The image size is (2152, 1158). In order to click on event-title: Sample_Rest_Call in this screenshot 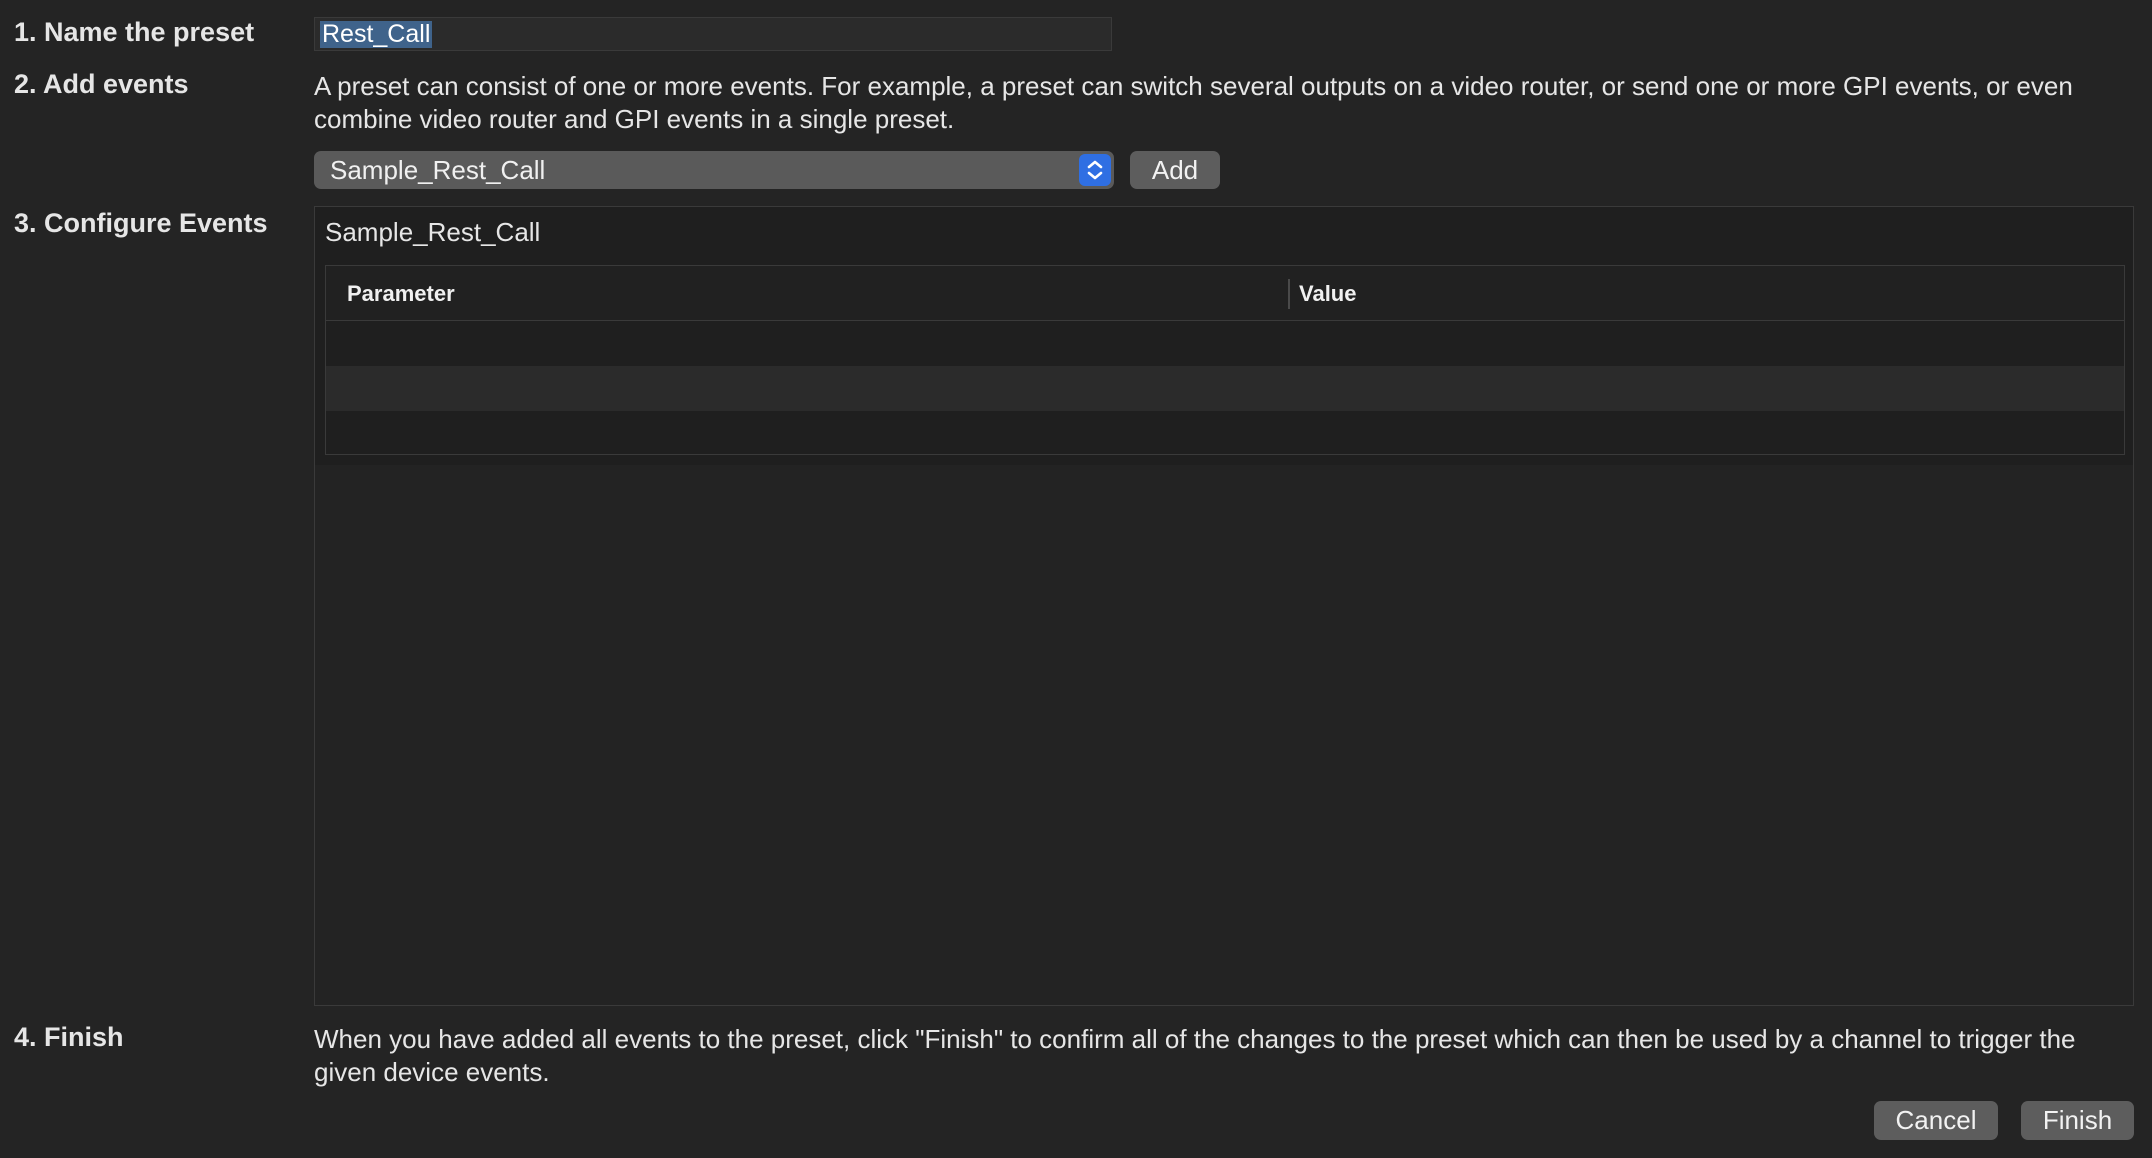, I will do `click(433, 232)`.